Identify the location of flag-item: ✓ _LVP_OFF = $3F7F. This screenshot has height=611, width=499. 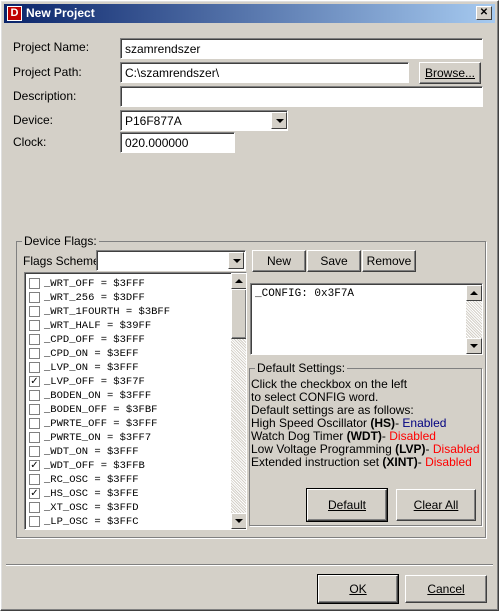
(127, 382).